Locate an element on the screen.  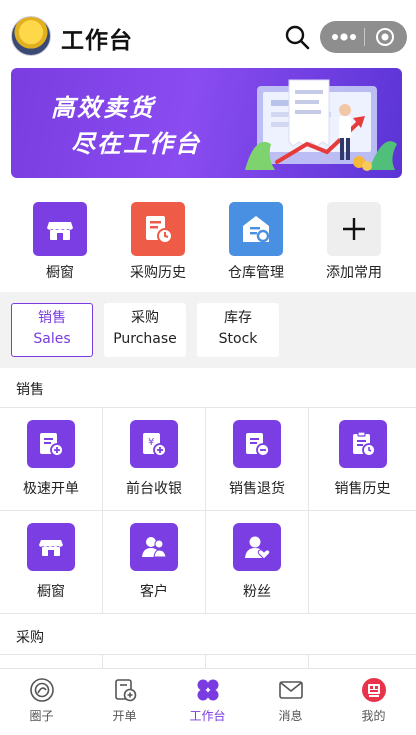
order-icon is located at coordinates (125, 690).